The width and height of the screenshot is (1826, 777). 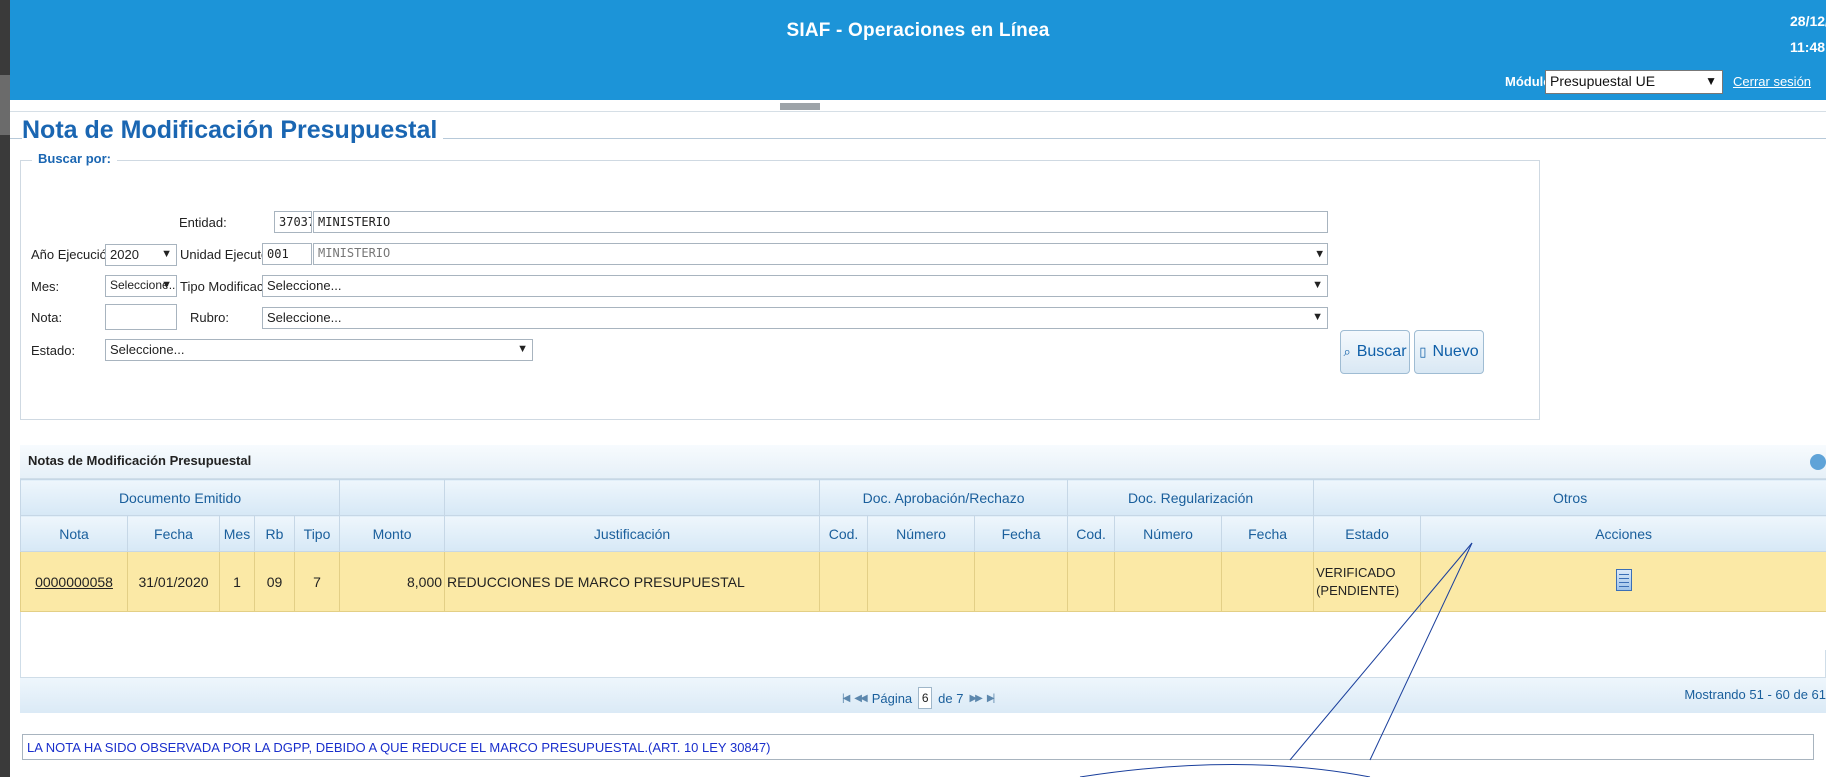 What do you see at coordinates (1021, 581) in the screenshot?
I see `apr-fecha-cell` at bounding box center [1021, 581].